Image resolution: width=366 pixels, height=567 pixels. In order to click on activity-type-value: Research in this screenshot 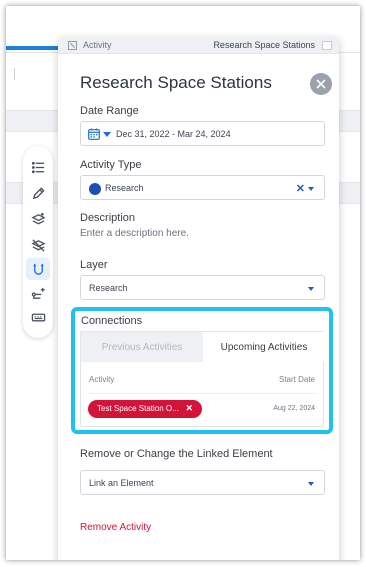, I will do `click(124, 188)`.